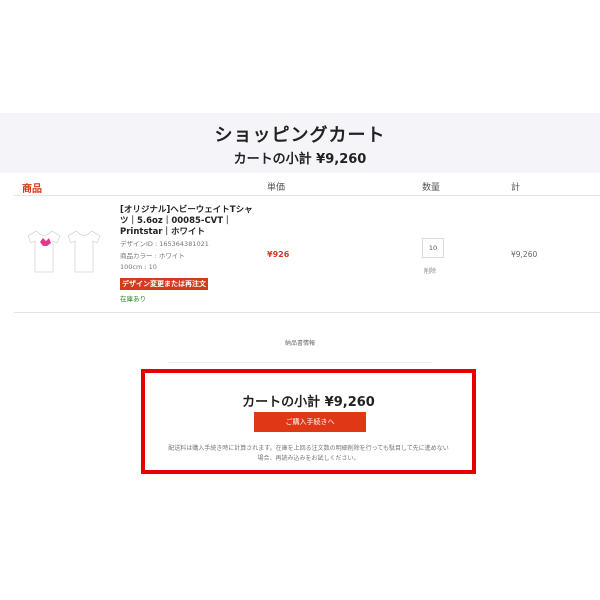 The height and width of the screenshot is (600, 600). Describe the element at coordinates (433, 248) in the screenshot. I see `quantity-input: 10` at that location.